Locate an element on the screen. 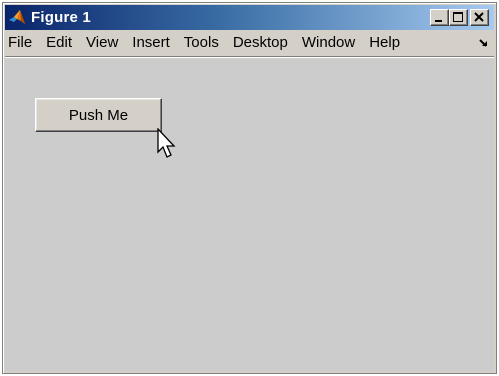 This screenshot has height=376, width=499. menu-insert: Insert is located at coordinates (151, 43).